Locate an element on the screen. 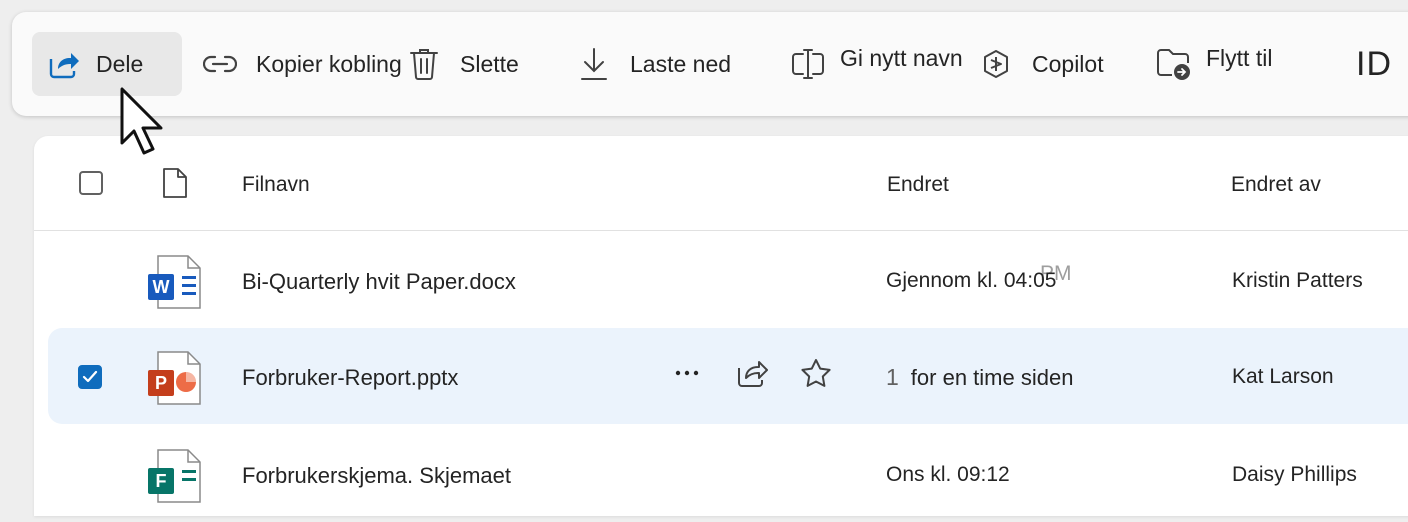 This screenshot has width=1408, height=522. modified-date: 1 for en time siden is located at coordinates (979, 377).